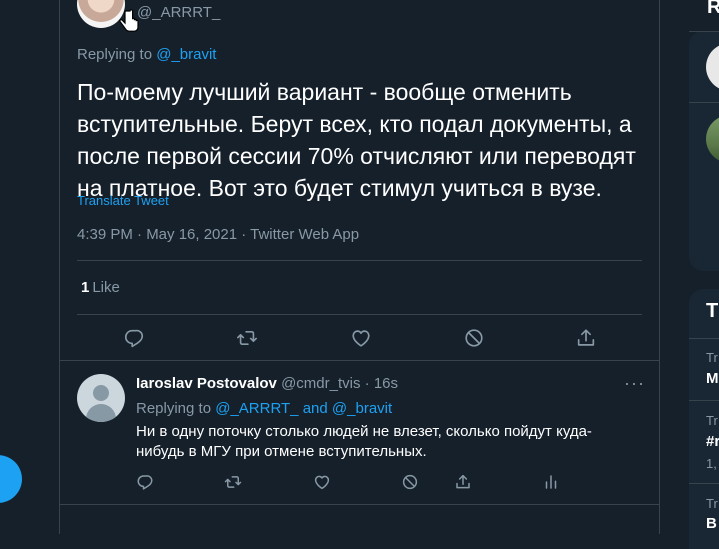 The height and width of the screenshot is (549, 719). What do you see at coordinates (712, 311) in the screenshot?
I see `trends-title: T` at bounding box center [712, 311].